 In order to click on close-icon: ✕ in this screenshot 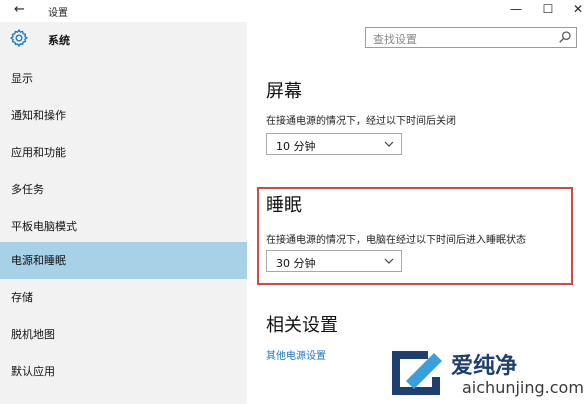, I will do `click(574, 10)`.